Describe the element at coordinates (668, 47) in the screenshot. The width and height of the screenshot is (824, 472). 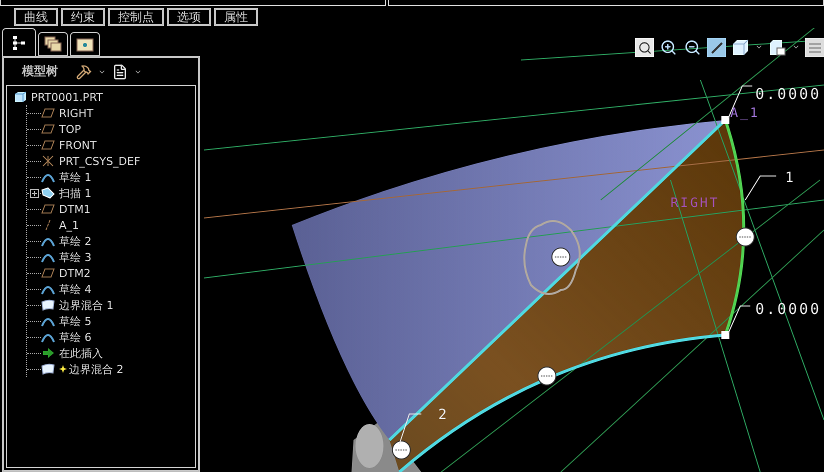
I see `zoom-in-button` at that location.